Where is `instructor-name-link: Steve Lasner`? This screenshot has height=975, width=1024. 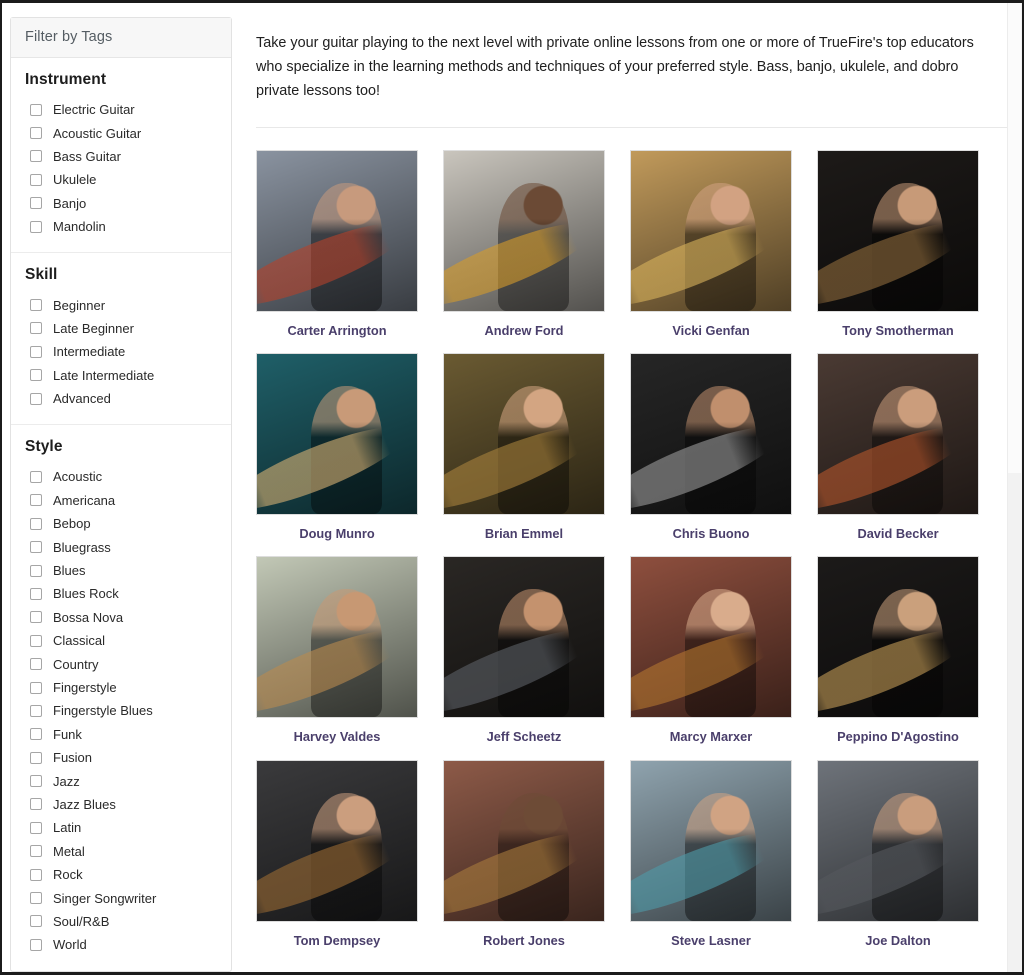
instructor-name-link: Steve Lasner is located at coordinates (711, 942).